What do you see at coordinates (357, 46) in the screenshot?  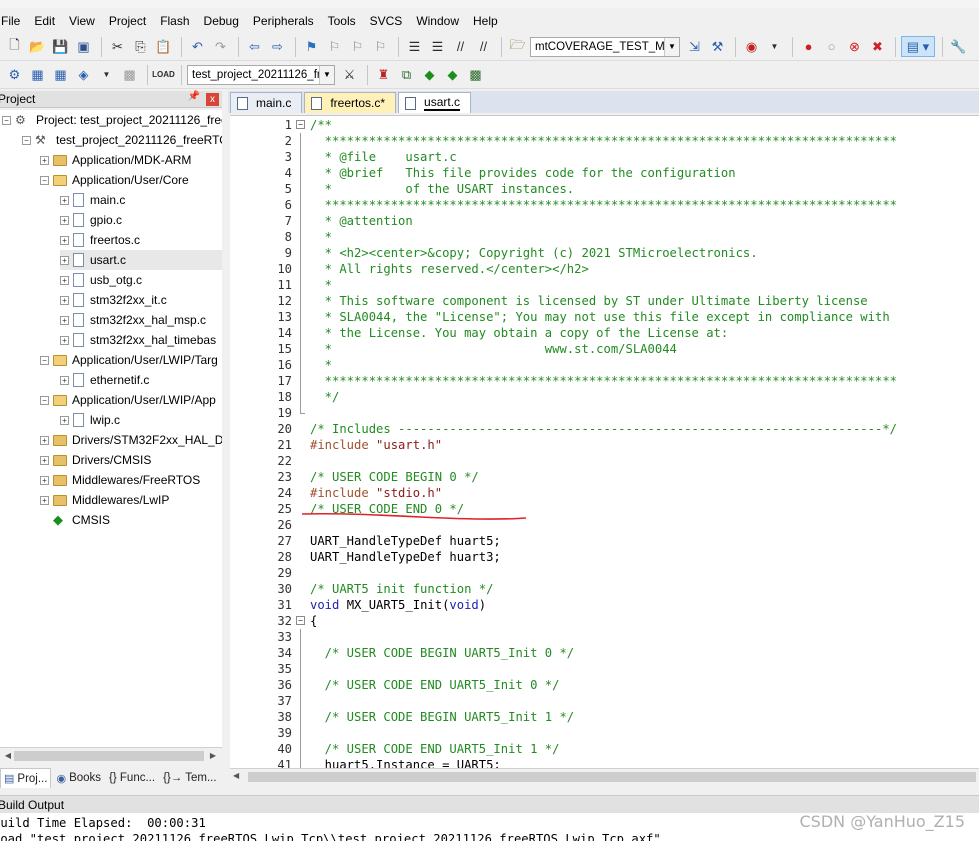 I see `next-bookmark-icon: ⚐` at bounding box center [357, 46].